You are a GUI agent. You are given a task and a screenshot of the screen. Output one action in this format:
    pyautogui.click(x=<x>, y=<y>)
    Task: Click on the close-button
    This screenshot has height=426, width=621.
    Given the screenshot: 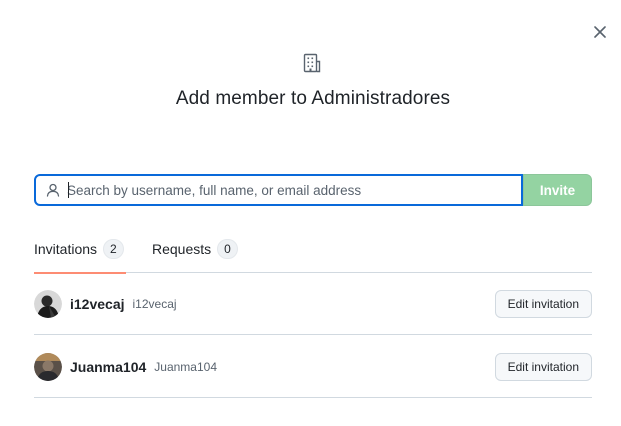 What is the action you would take?
    pyautogui.click(x=600, y=32)
    